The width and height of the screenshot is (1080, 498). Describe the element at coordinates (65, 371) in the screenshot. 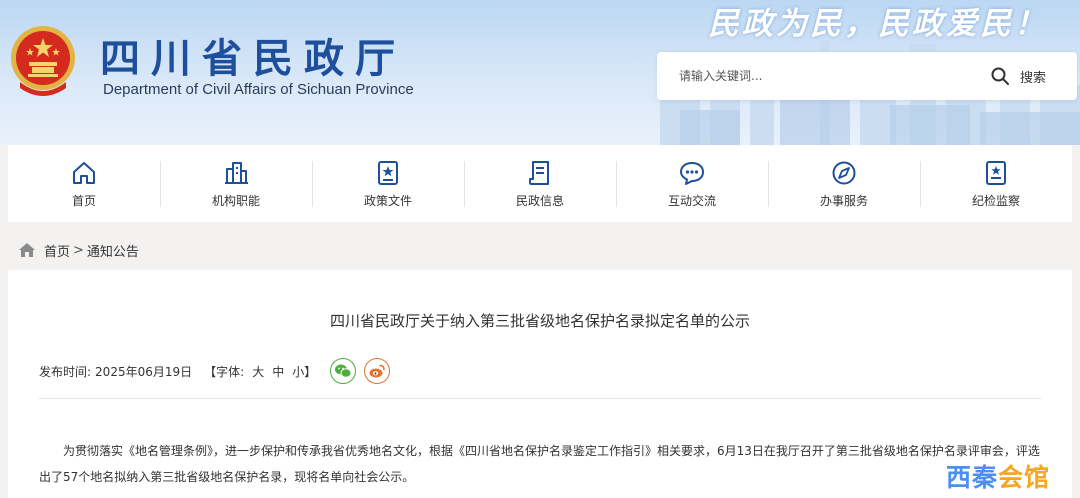

I see `publish-date-label: 发布时间:` at that location.